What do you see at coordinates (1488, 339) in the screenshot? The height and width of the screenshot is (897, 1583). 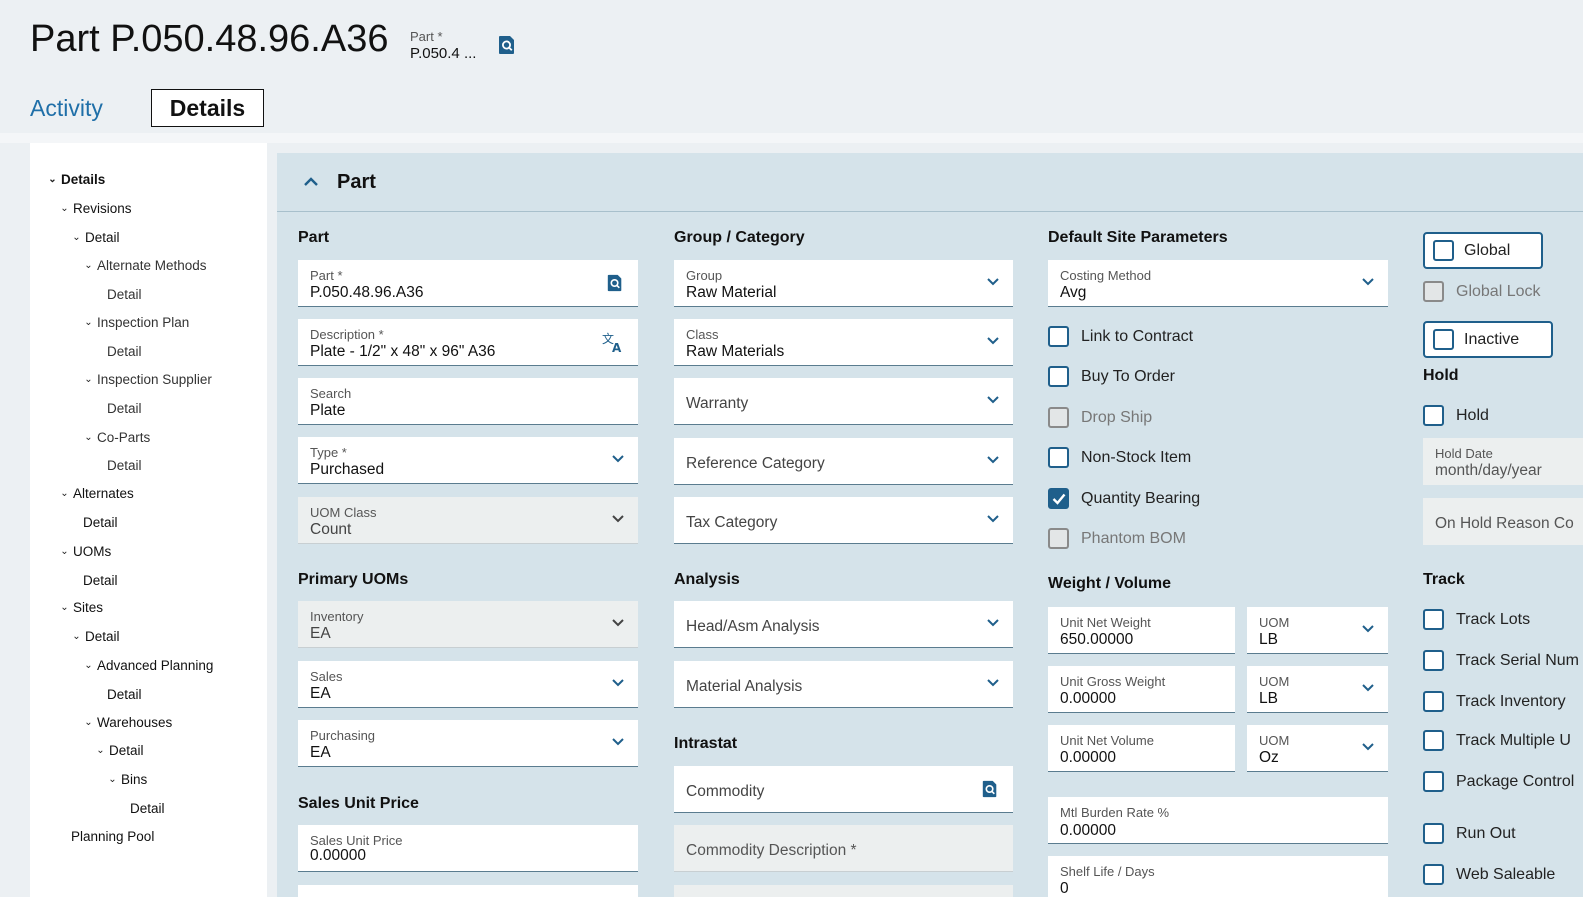 I see `inactive-checkbox: Inactive` at bounding box center [1488, 339].